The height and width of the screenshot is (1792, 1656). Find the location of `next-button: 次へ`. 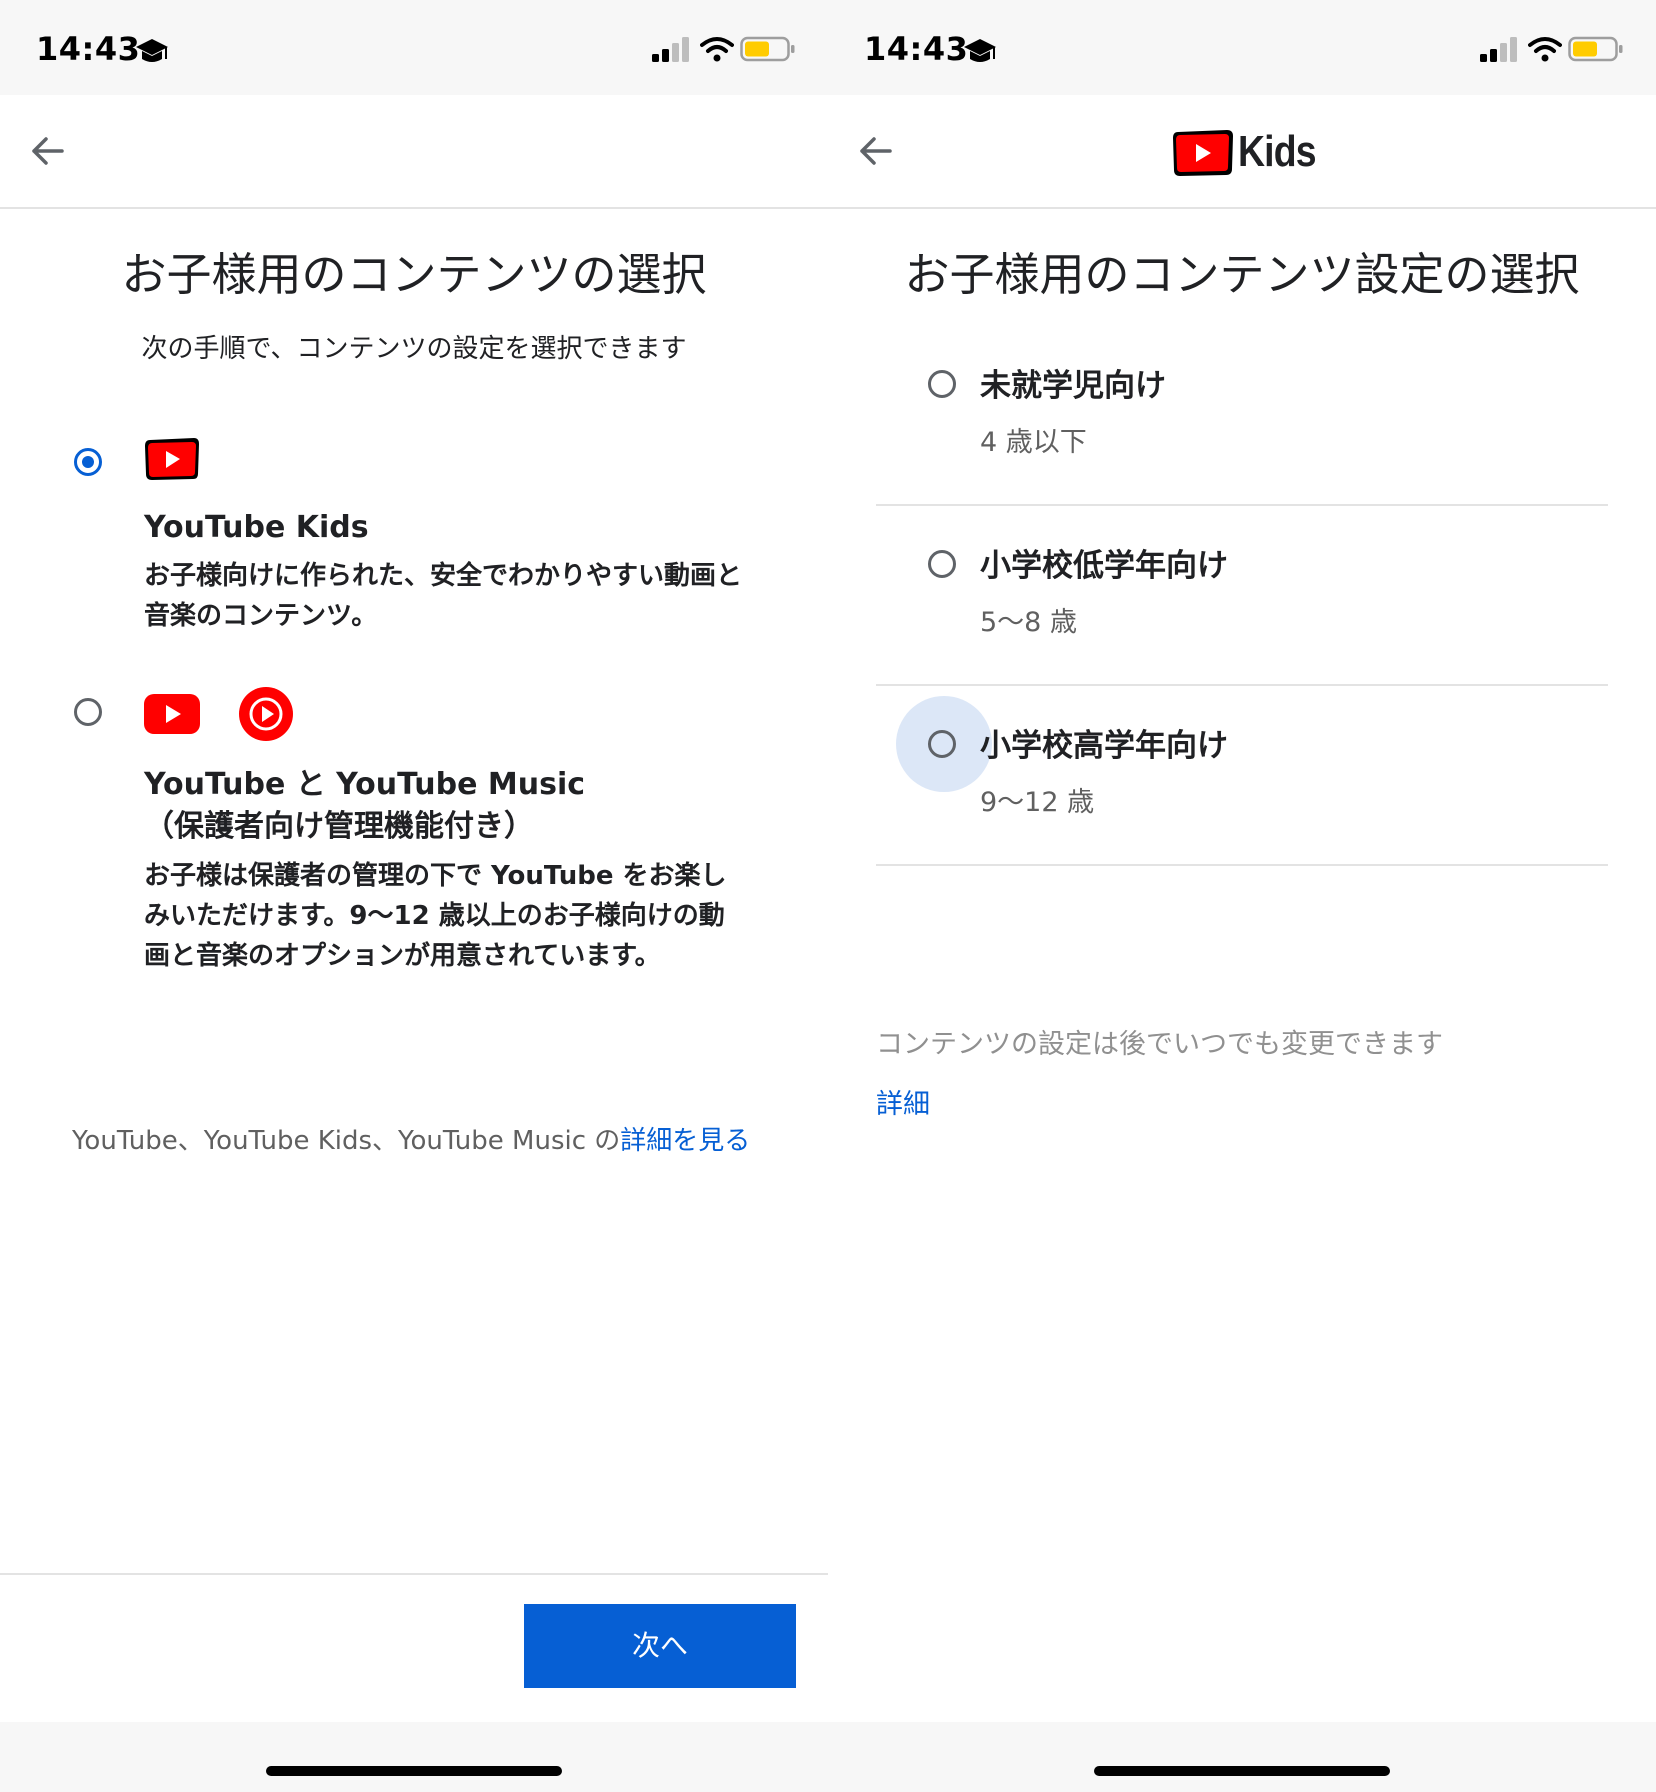

next-button: 次へ is located at coordinates (660, 1646).